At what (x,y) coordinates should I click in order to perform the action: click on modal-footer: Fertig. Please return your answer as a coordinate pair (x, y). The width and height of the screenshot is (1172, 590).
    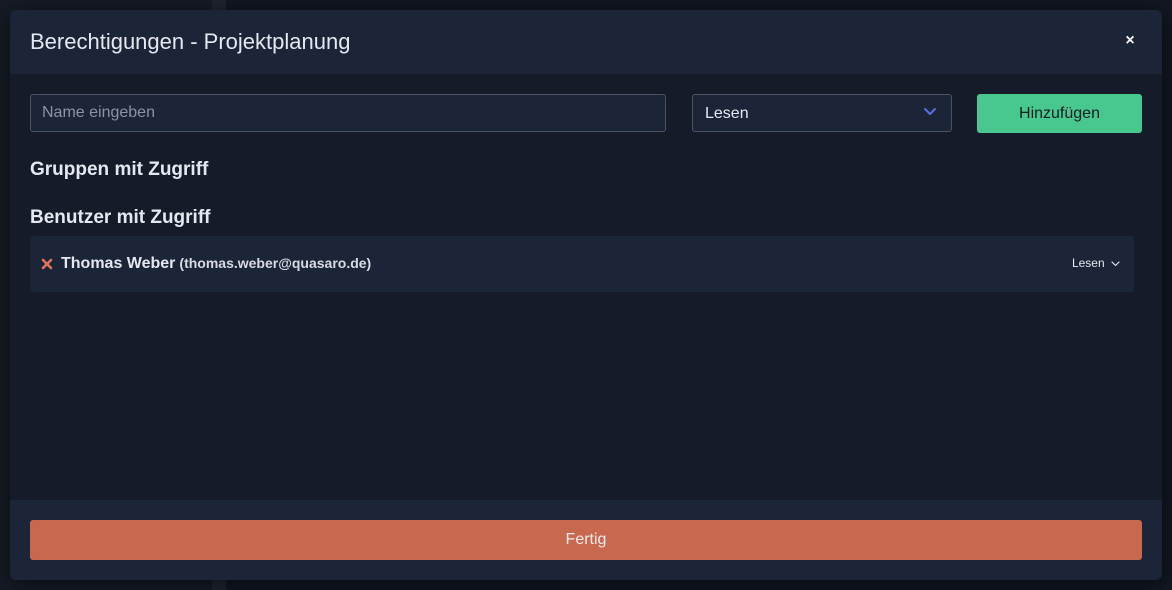
    Looking at the image, I should click on (586, 540).